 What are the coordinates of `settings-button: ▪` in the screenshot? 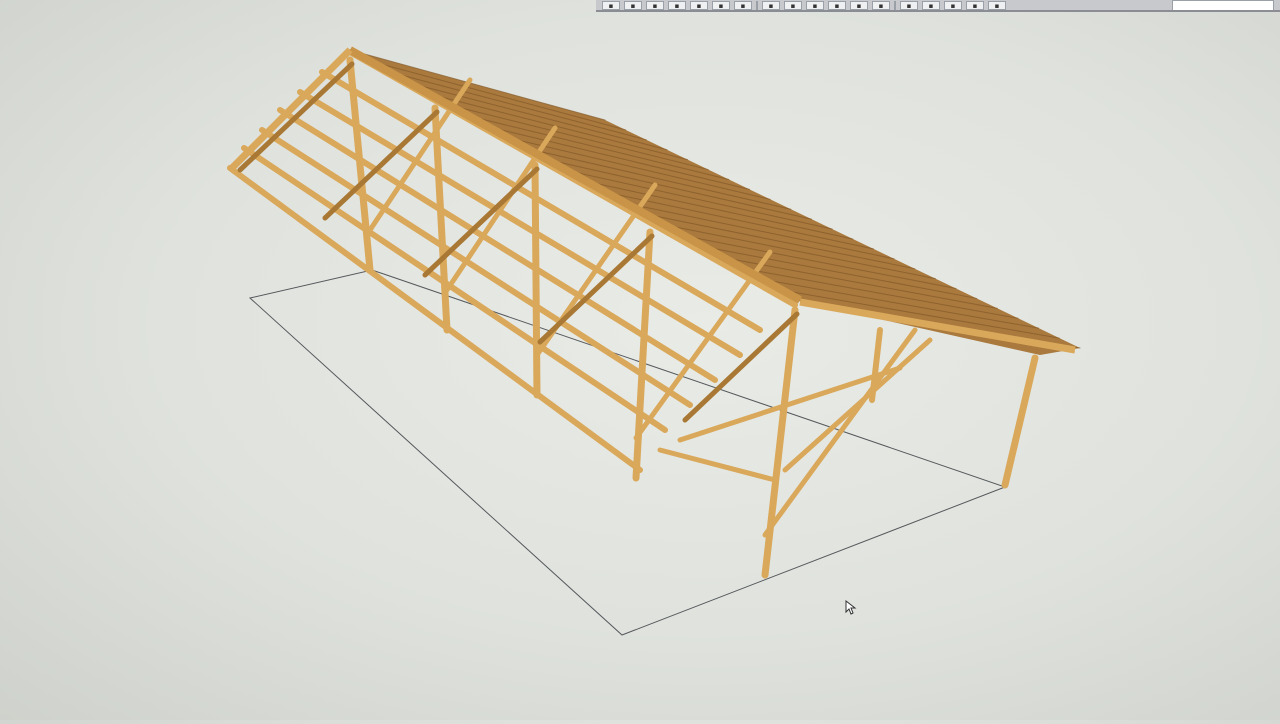 It's located at (909, 5).